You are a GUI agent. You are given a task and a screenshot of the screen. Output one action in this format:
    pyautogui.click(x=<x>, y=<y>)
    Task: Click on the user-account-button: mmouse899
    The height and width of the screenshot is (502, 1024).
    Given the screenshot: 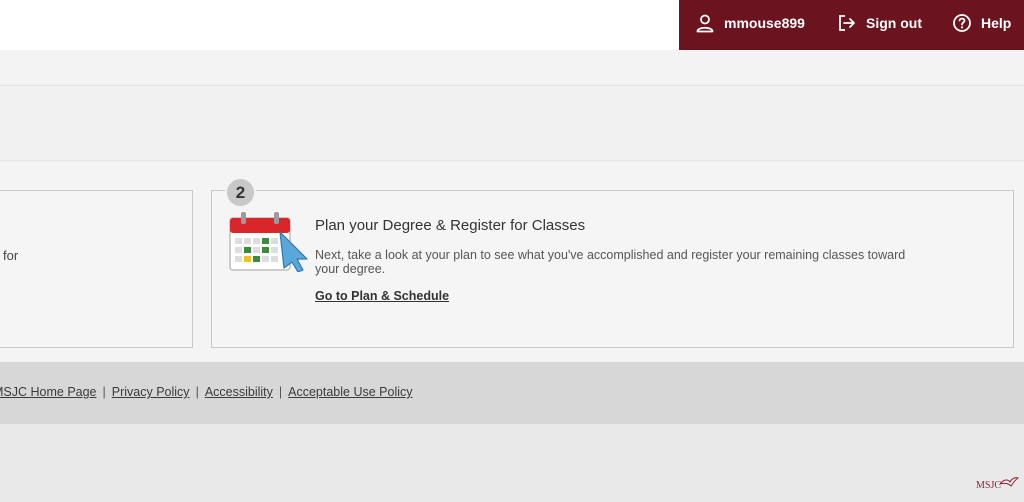 What is the action you would take?
    pyautogui.click(x=750, y=23)
    